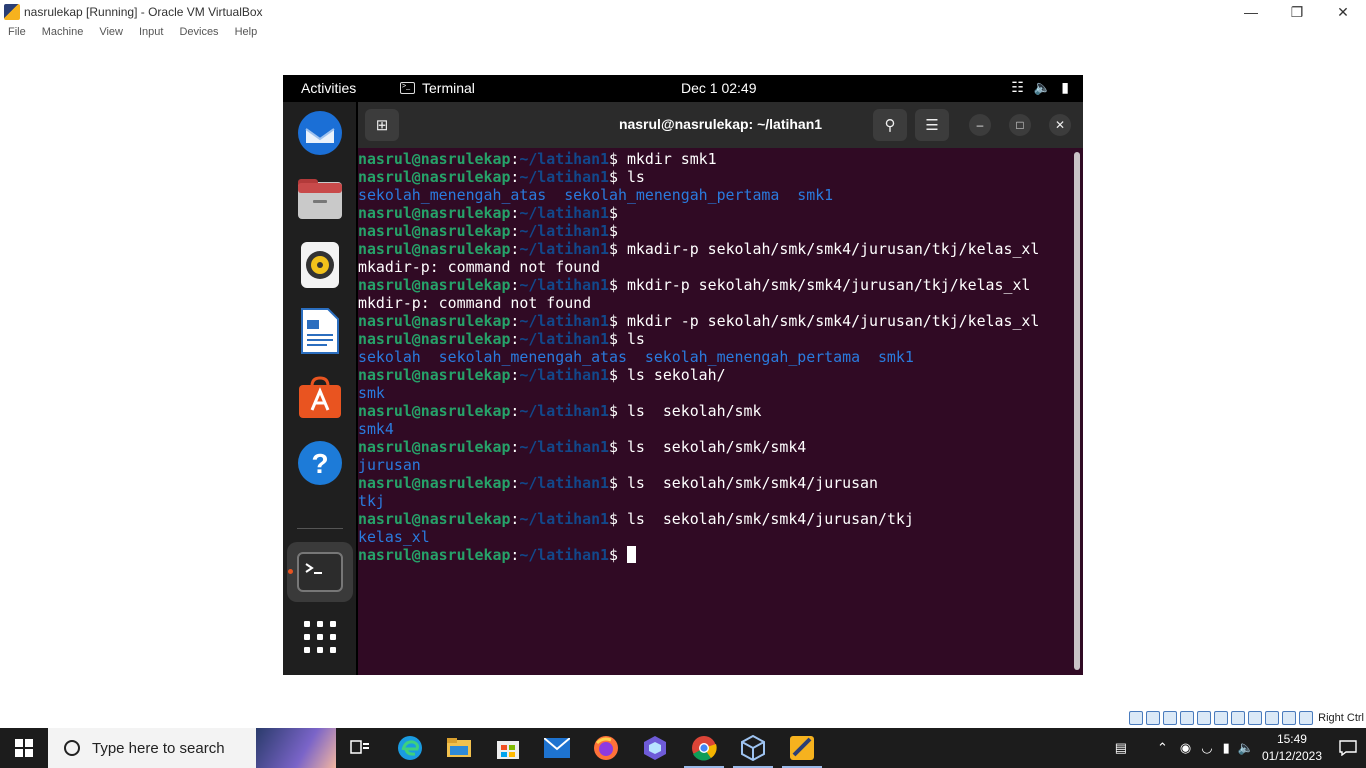 Image resolution: width=1366 pixels, height=768 pixels. I want to click on command-text: ls sekolah/smk, so click(690, 411).